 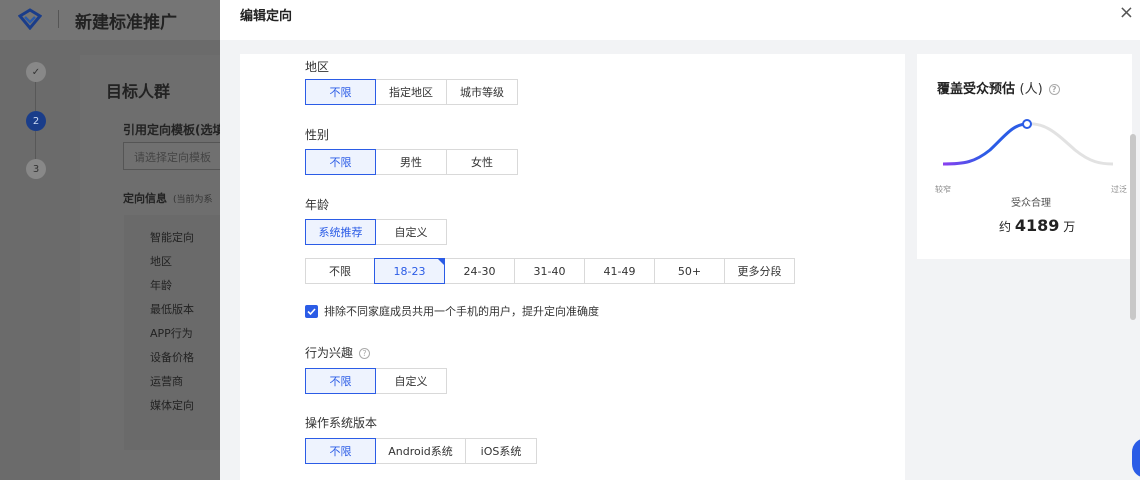 I want to click on age-range-options: 不限 18-23 24-30 31-40 41-49 50+ 更多分段, so click(x=550, y=271).